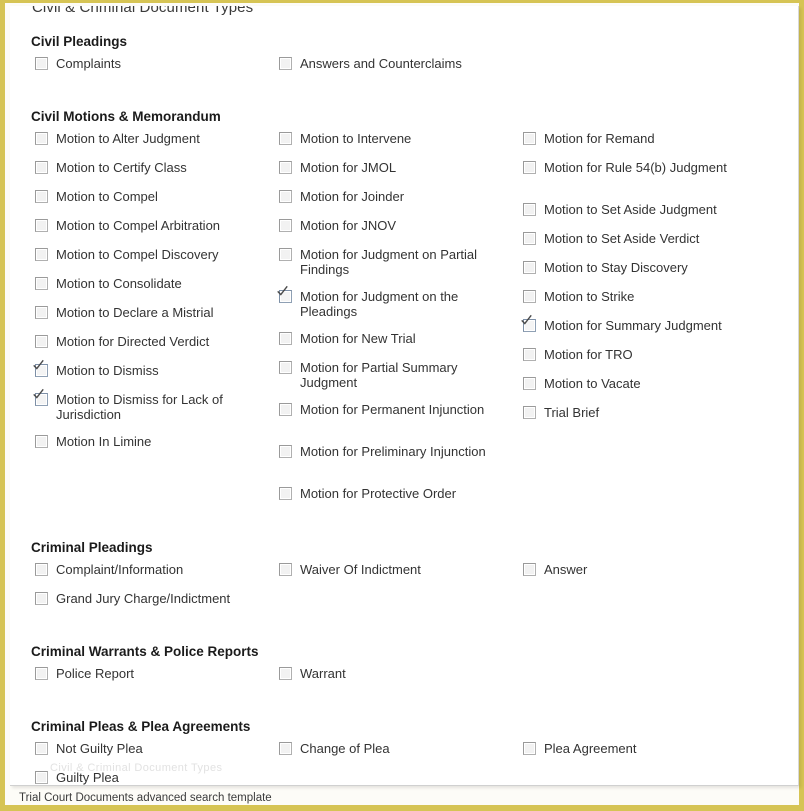 The image size is (804, 811). What do you see at coordinates (107, 370) in the screenshot?
I see `checkbox-label: Motion to Dismiss` at bounding box center [107, 370].